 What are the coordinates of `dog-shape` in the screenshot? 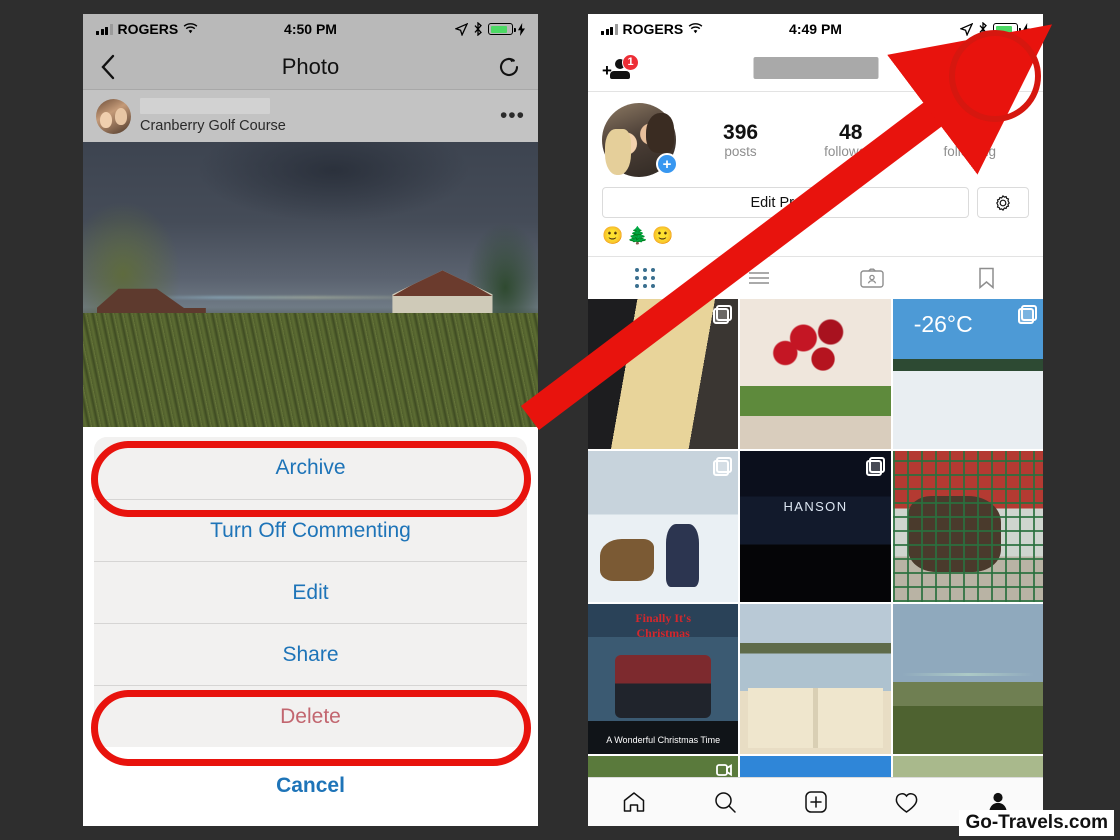 It's located at (627, 559).